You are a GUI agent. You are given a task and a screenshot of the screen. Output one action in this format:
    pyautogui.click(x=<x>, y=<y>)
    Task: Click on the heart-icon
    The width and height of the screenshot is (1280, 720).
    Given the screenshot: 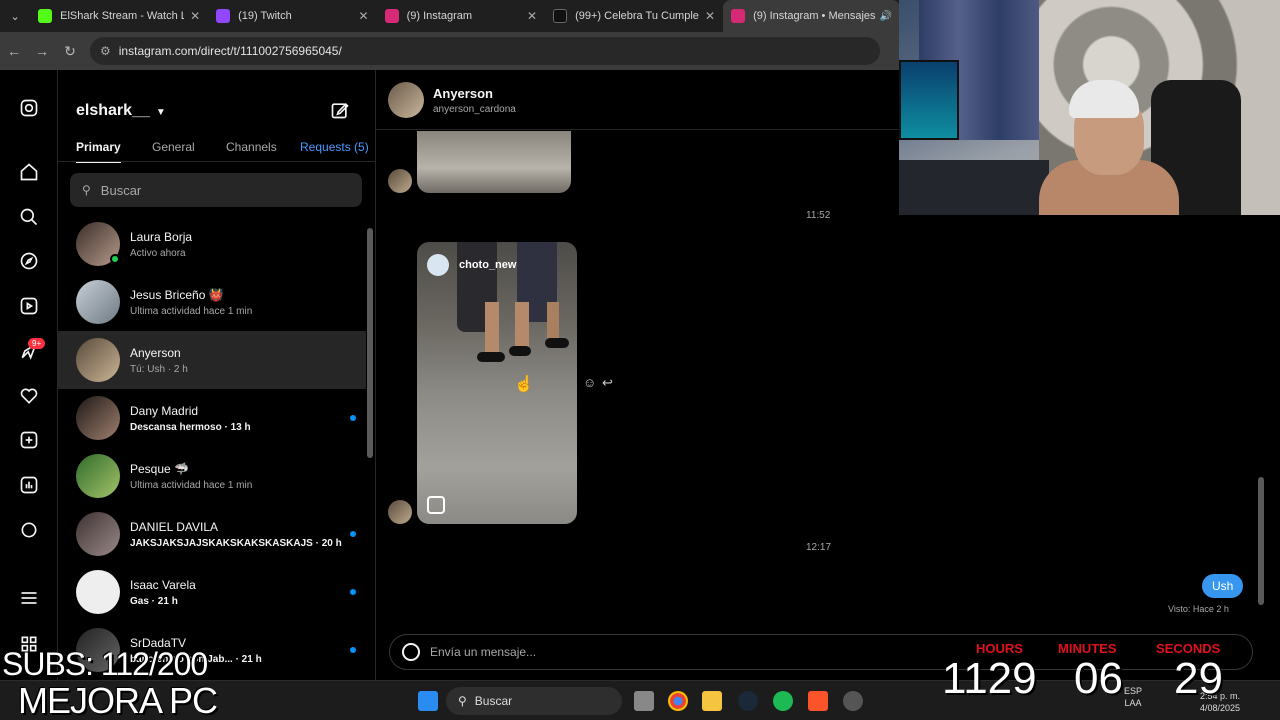 What is the action you would take?
    pyautogui.click(x=29, y=396)
    